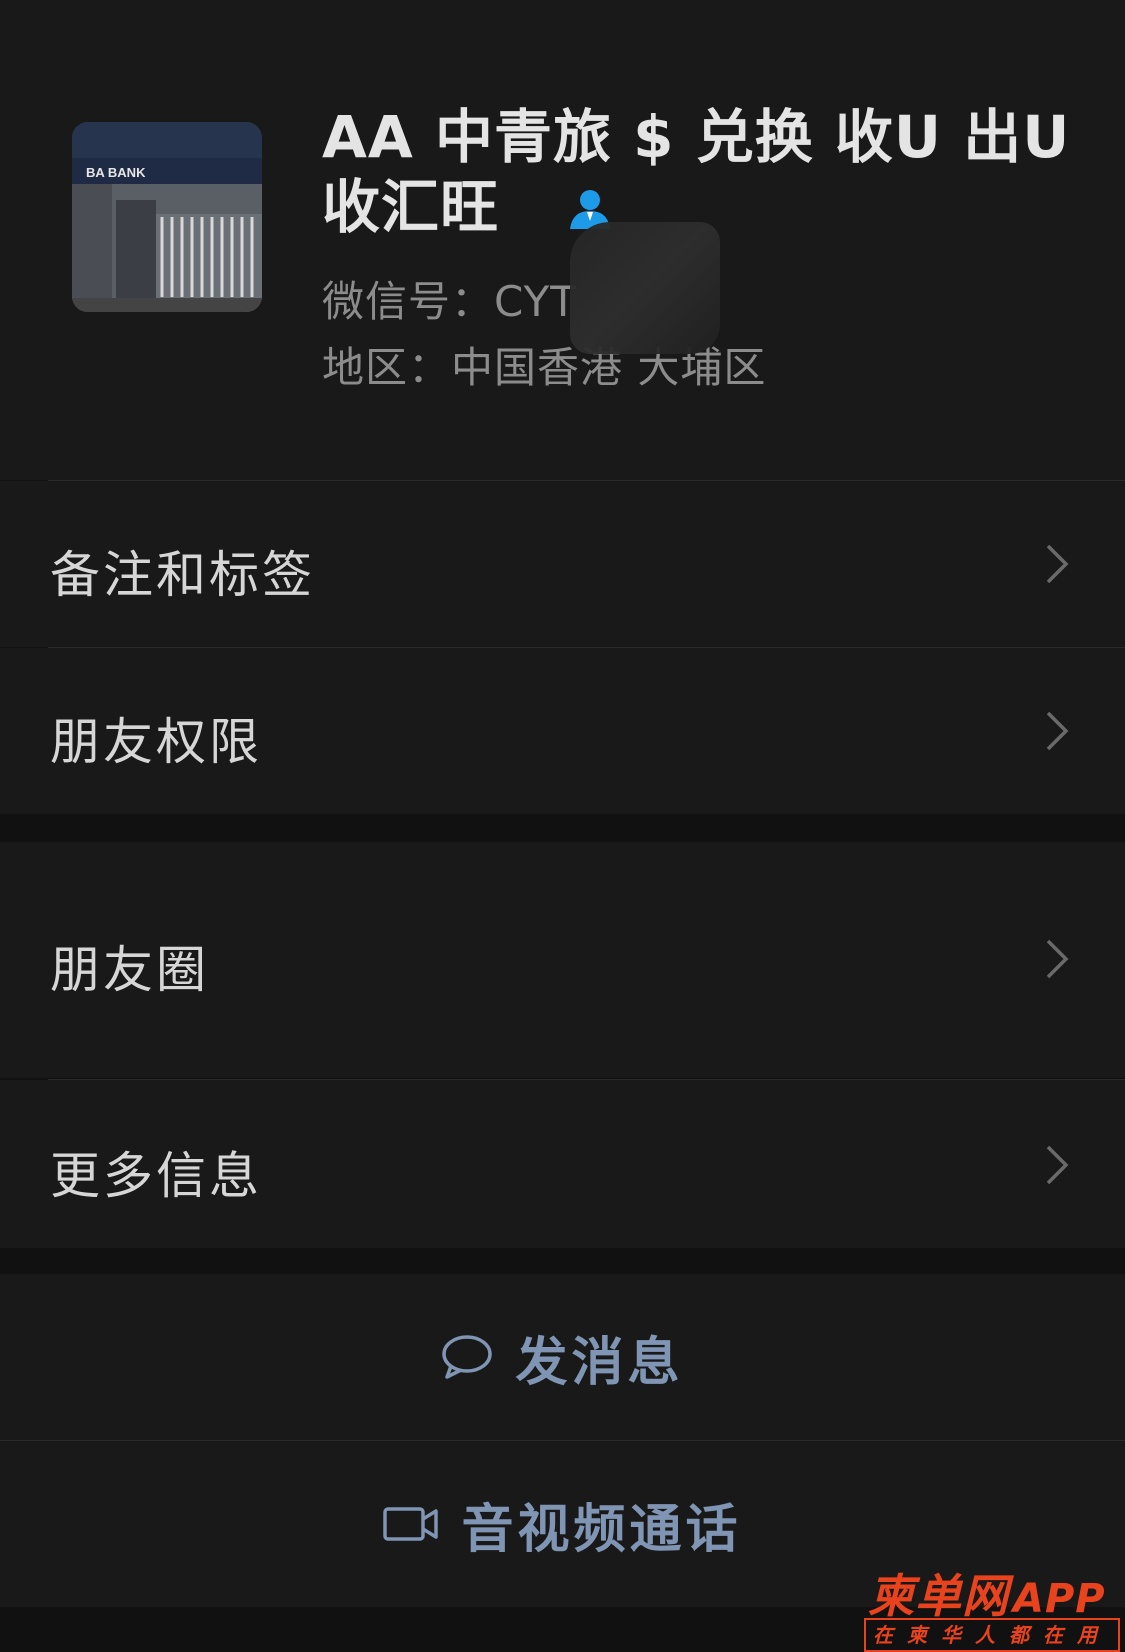 This screenshot has width=1125, height=1652. I want to click on menu-moments: 朋友圈, so click(562, 960).